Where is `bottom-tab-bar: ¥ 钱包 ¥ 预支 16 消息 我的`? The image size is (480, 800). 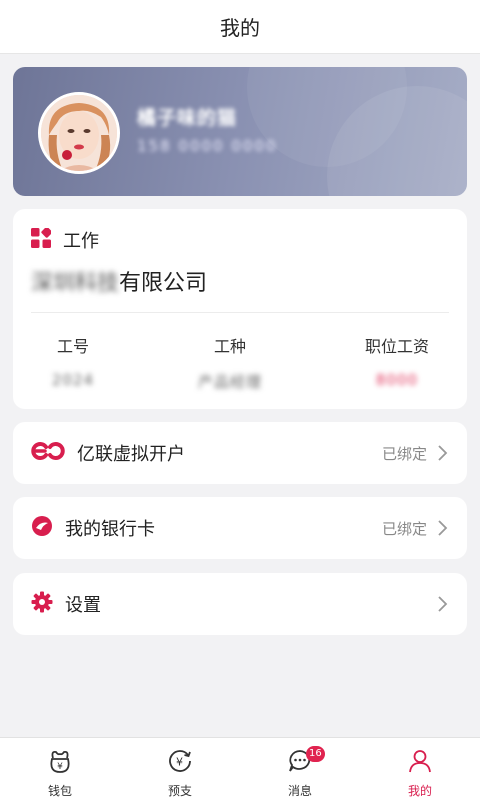 bottom-tab-bar: ¥ 钱包 ¥ 预支 16 消息 我的 is located at coordinates (240, 768).